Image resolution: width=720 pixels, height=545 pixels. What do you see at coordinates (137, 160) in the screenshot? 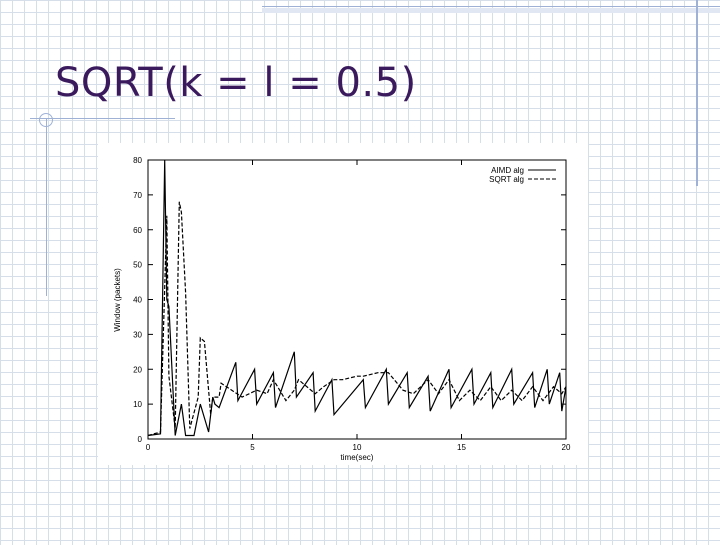
I see `y-tick-label: 80` at bounding box center [137, 160].